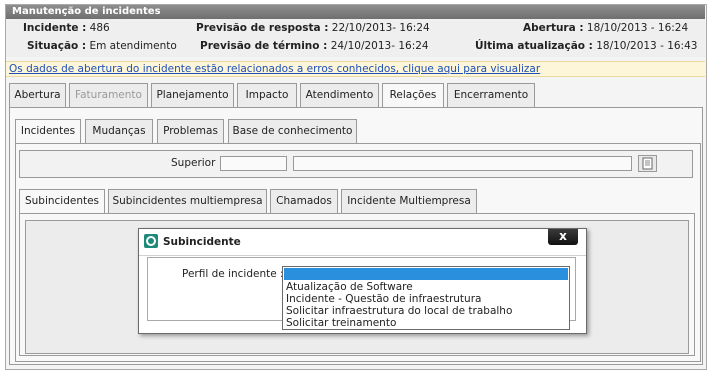 This screenshot has height=375, width=711. What do you see at coordinates (534, 46) in the screenshot?
I see `last-update-label: Última atualização :` at bounding box center [534, 46].